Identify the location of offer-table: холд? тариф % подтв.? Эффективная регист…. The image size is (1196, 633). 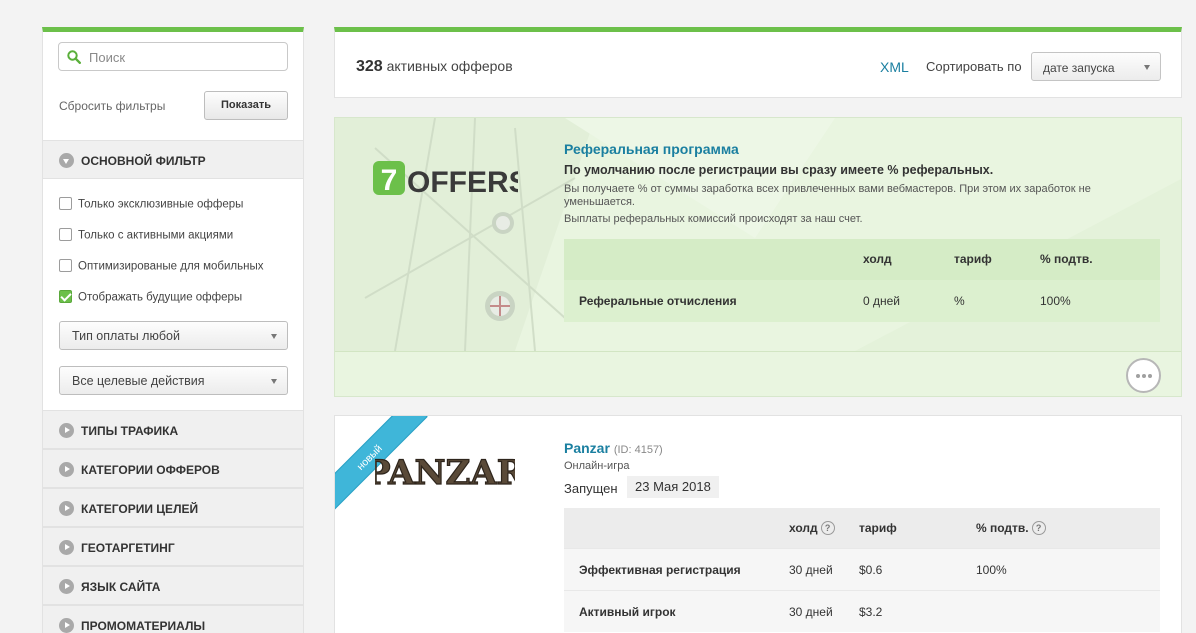
(862, 570).